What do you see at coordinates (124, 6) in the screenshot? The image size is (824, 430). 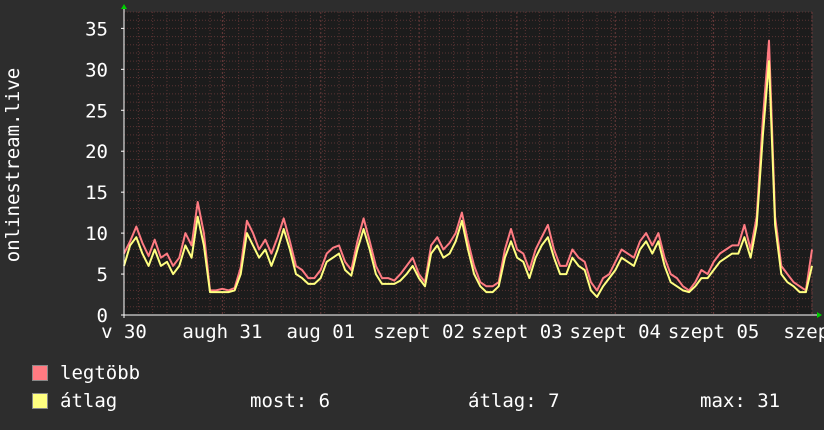 I see `y-axis-arrow-icon` at bounding box center [124, 6].